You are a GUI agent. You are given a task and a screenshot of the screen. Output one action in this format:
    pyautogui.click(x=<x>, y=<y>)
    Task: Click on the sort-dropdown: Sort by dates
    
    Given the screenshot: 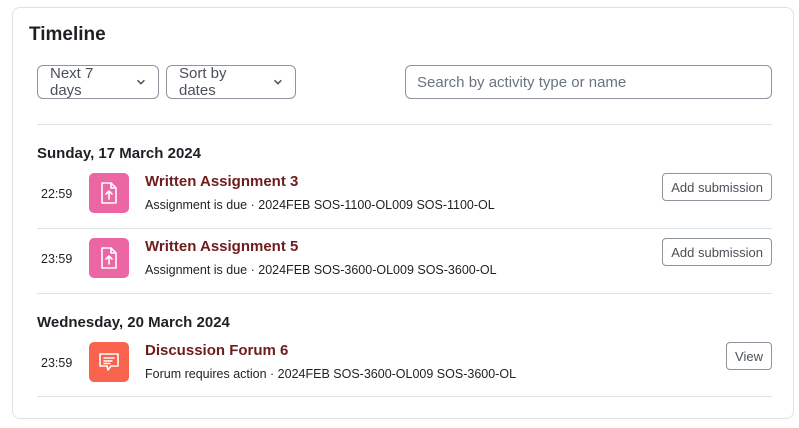 What is the action you would take?
    pyautogui.click(x=231, y=82)
    